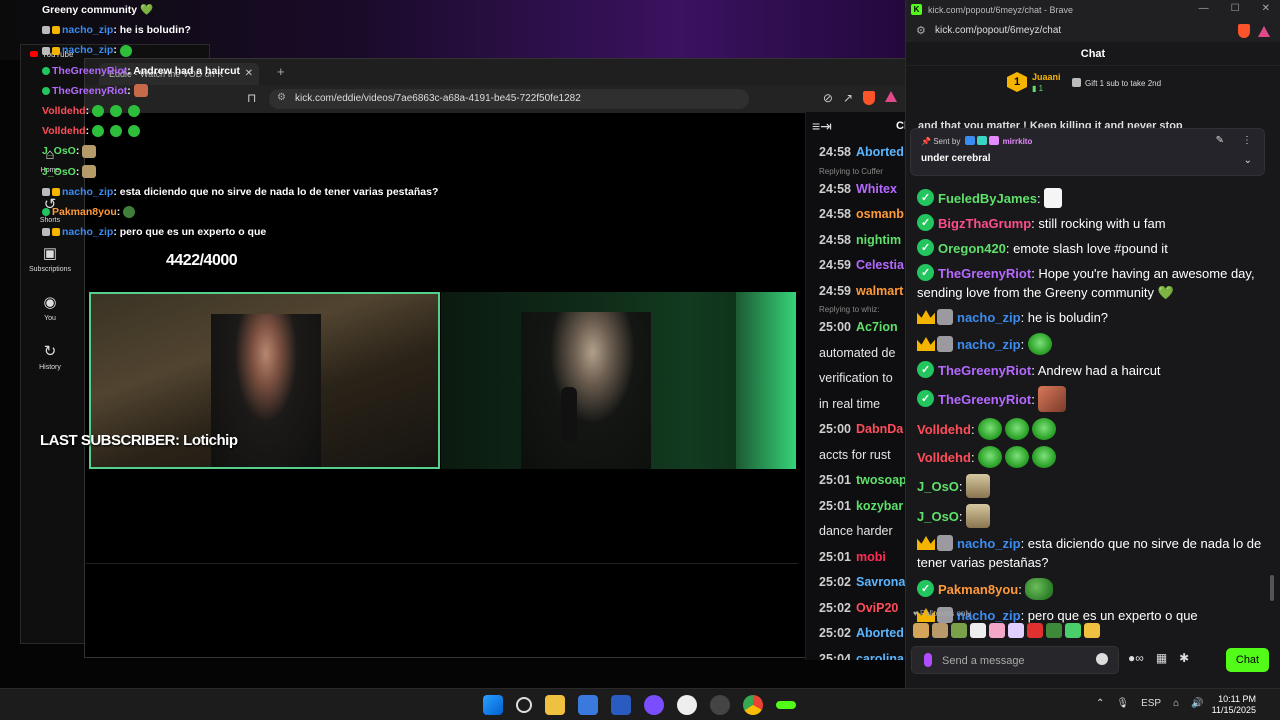 Image resolution: width=1280 pixels, height=720 pixels. Describe the element at coordinates (987, 198) in the screenshot. I see `chat-username: FueledByJames` at that location.